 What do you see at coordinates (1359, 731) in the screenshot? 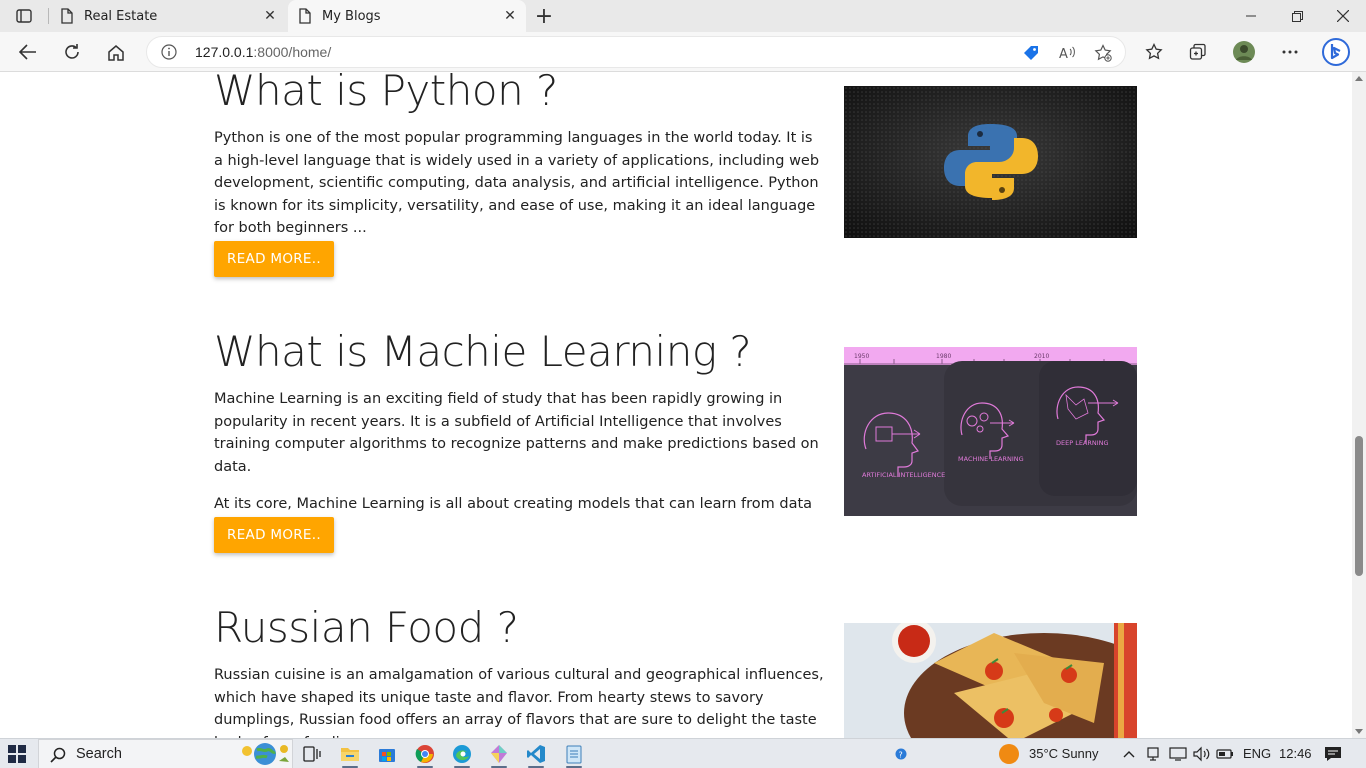
I see `scroll-down-icon` at bounding box center [1359, 731].